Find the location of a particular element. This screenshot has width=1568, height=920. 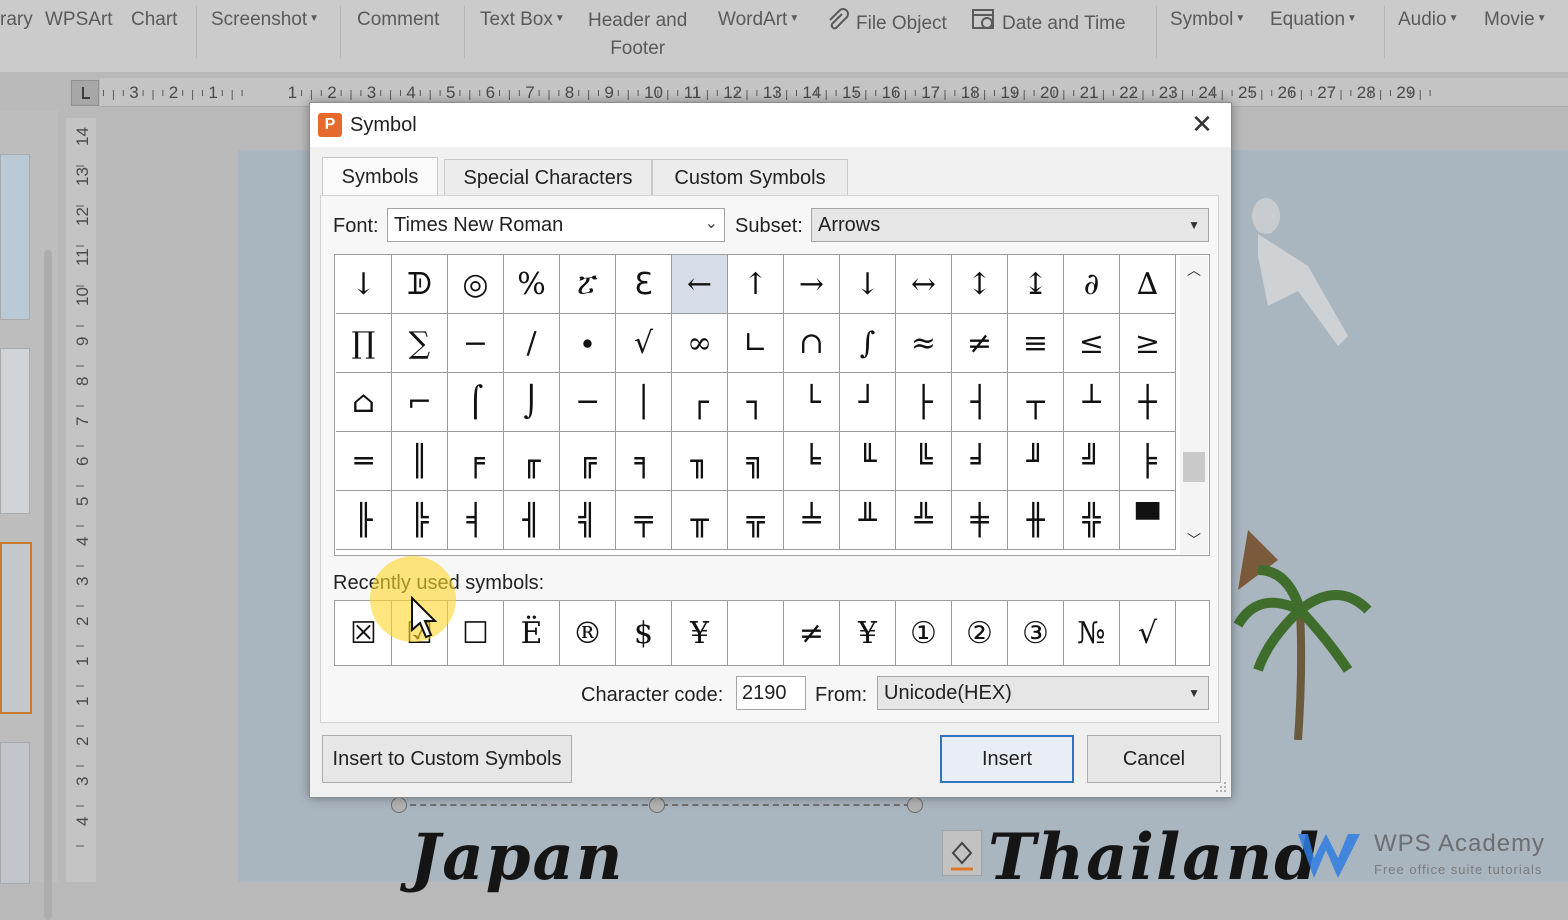

vertical-ruler: 14 13 12 11 10 9 8 7 6 5 4 3 2 1 1 2 3 4 is located at coordinates (81, 500).